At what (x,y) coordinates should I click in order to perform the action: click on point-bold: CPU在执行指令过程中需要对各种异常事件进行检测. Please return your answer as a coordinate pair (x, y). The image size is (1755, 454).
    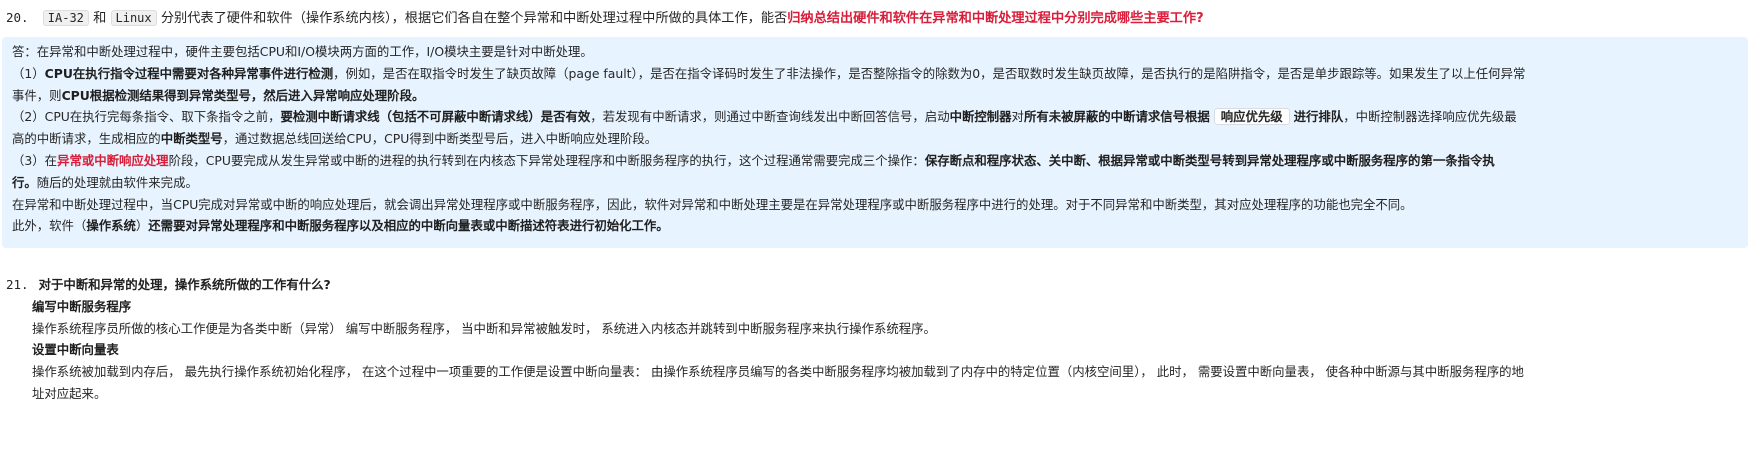
    Looking at the image, I should click on (189, 73).